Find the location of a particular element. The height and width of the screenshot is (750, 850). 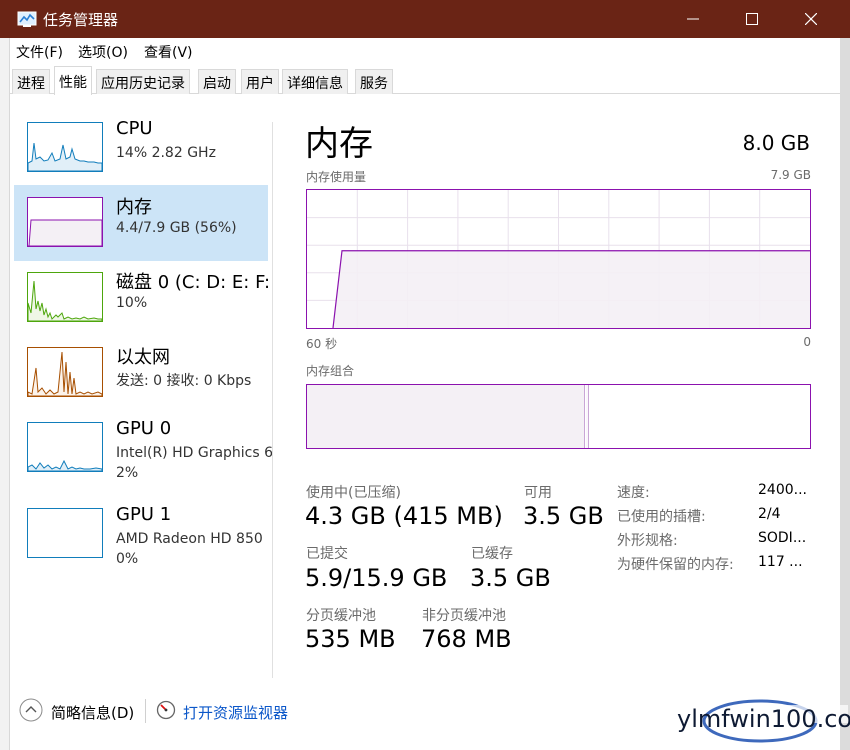

footer-separator is located at coordinates (145, 711).